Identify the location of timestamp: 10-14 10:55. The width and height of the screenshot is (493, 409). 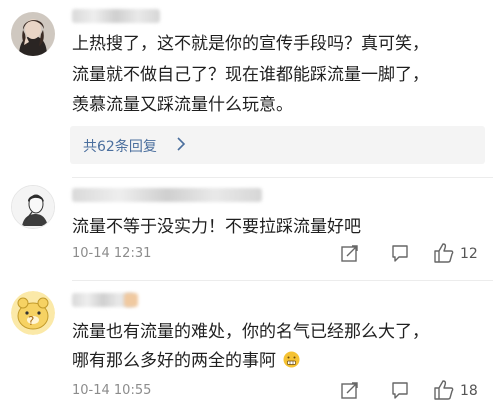
(112, 390).